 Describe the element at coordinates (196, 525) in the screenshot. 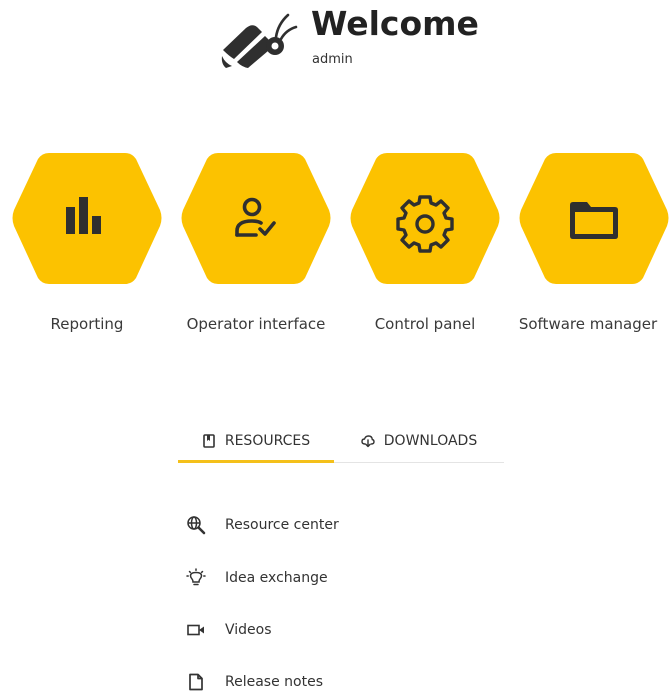

I see `globe-search-icon` at that location.